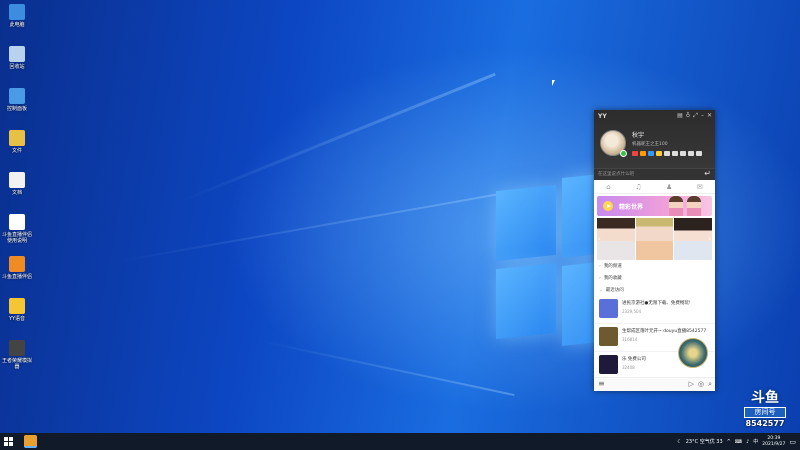  I want to click on desktop-icon-label: 控制面板, so click(16, 109).